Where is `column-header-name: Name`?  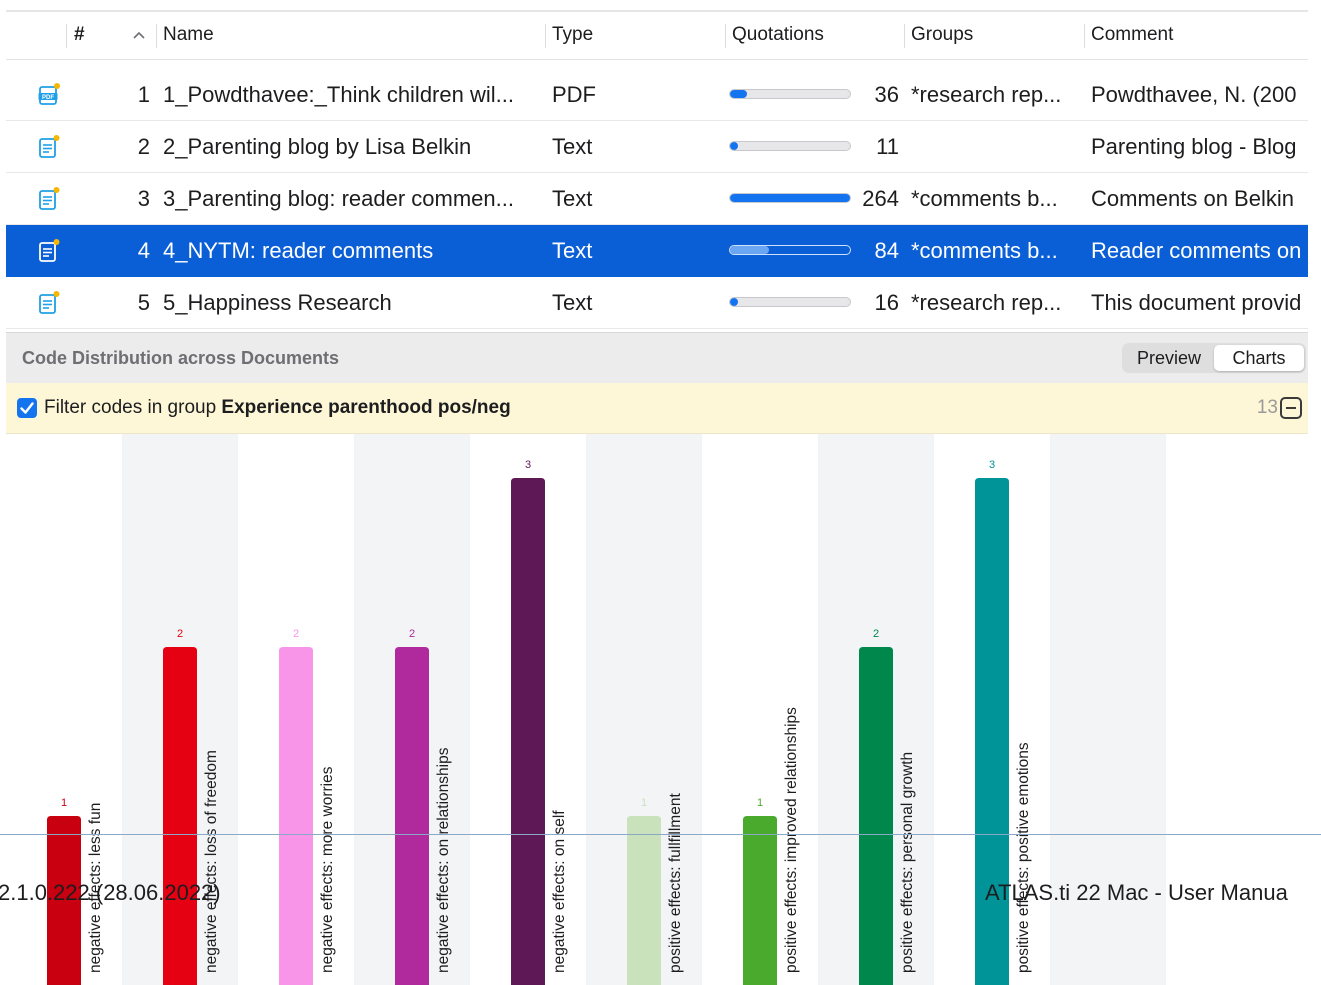 column-header-name: Name is located at coordinates (353, 35).